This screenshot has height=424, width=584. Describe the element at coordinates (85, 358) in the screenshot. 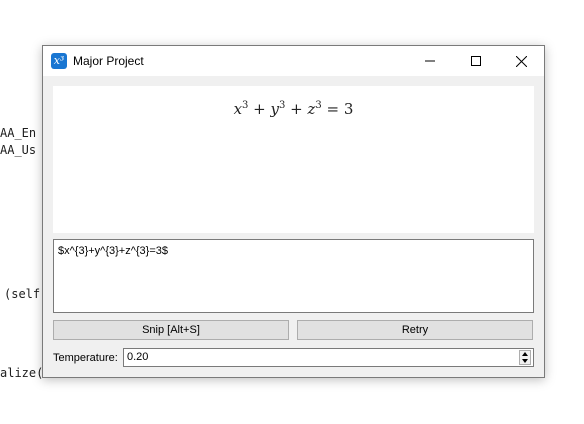

I see `temperature-label: Temperature:` at that location.